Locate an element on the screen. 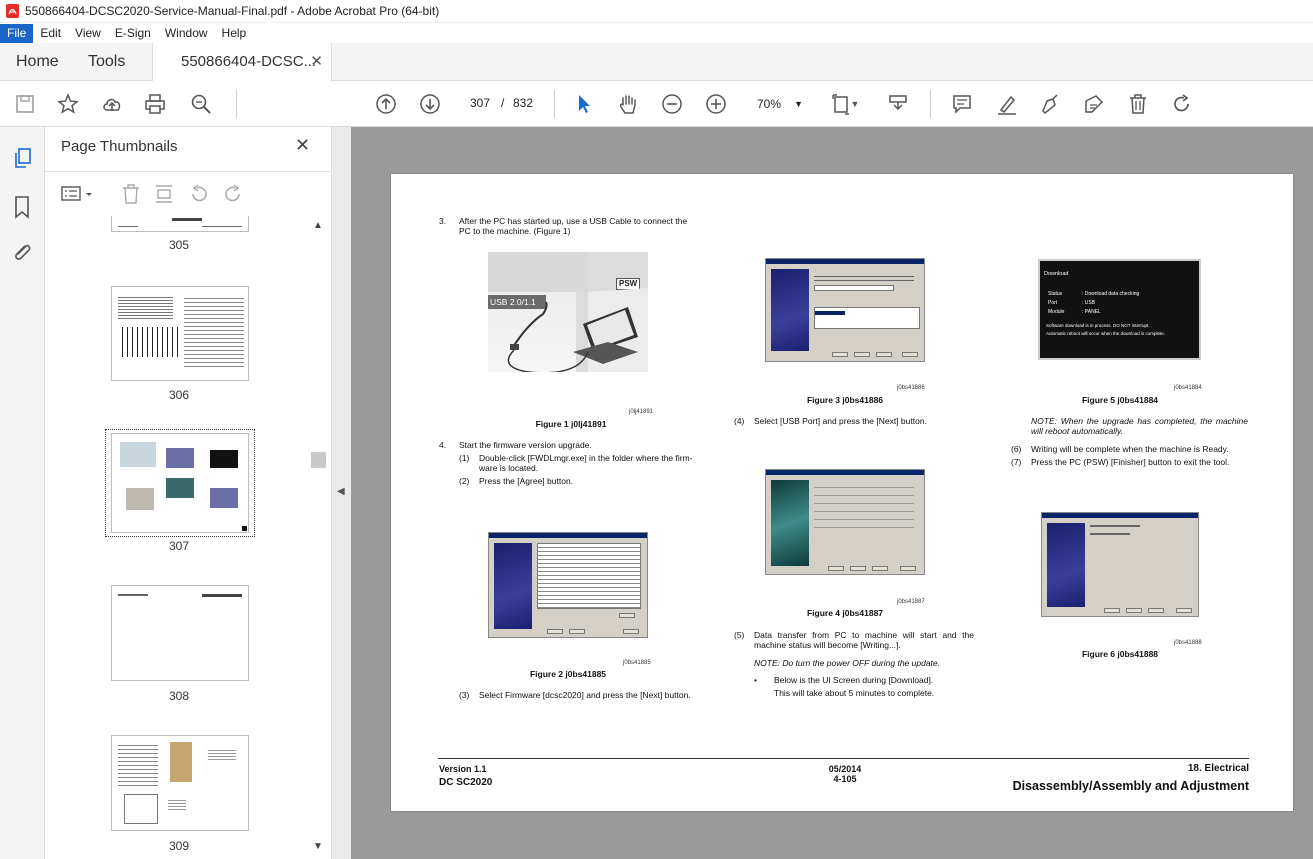 The width and height of the screenshot is (1313, 859). step-number: 3. is located at coordinates (443, 221).